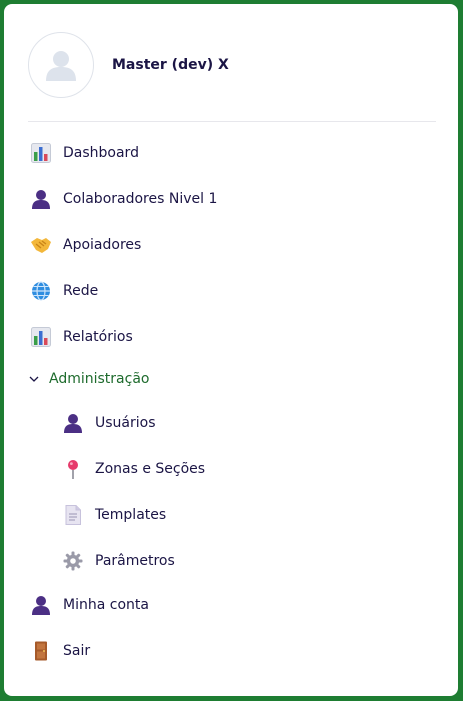 This screenshot has height=701, width=463. I want to click on sidebar-item-usuarios: Usuários, so click(109, 423).